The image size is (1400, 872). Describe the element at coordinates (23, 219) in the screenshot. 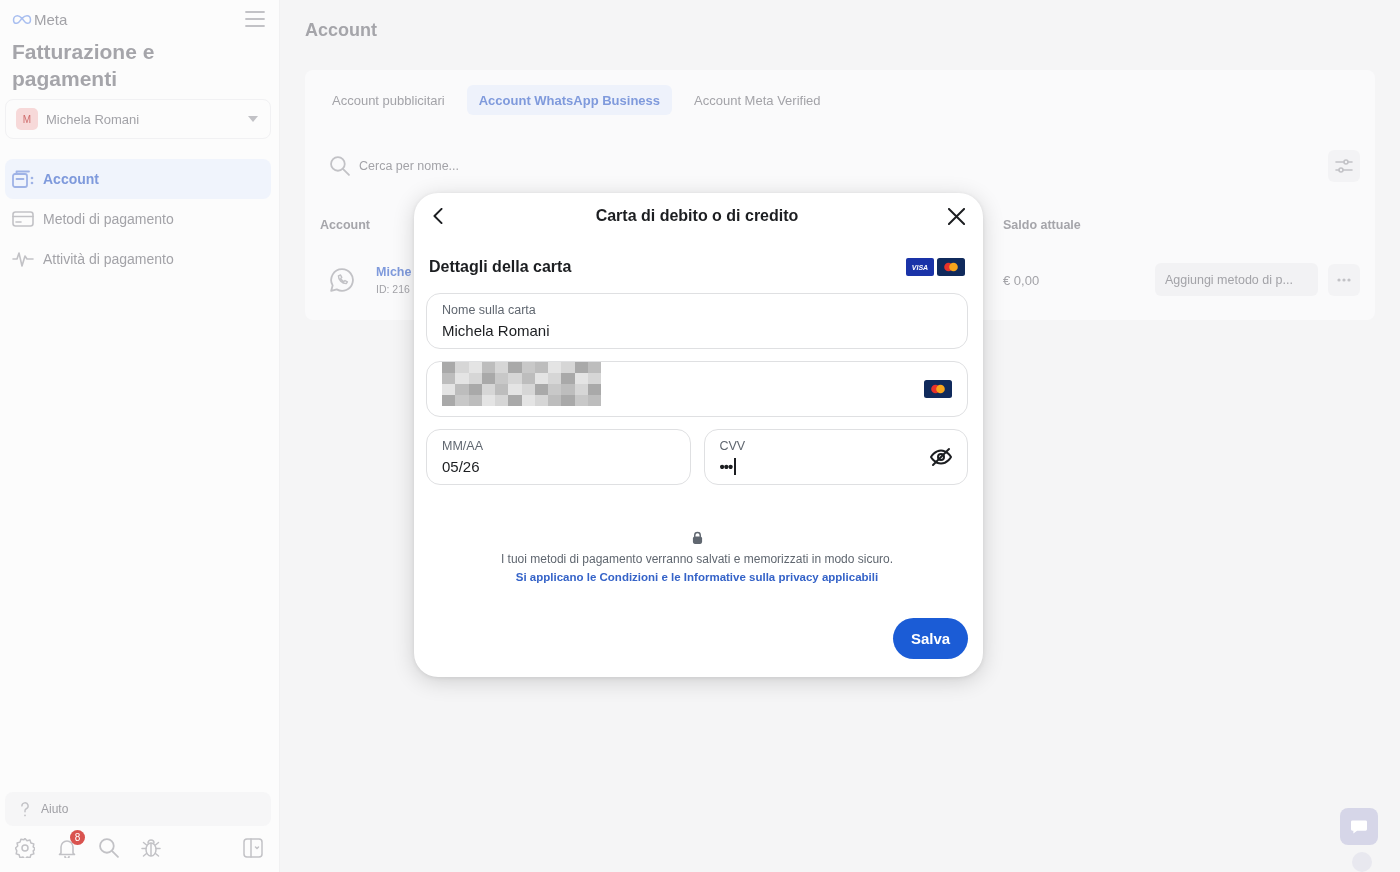

I see `credit-card-icon` at that location.